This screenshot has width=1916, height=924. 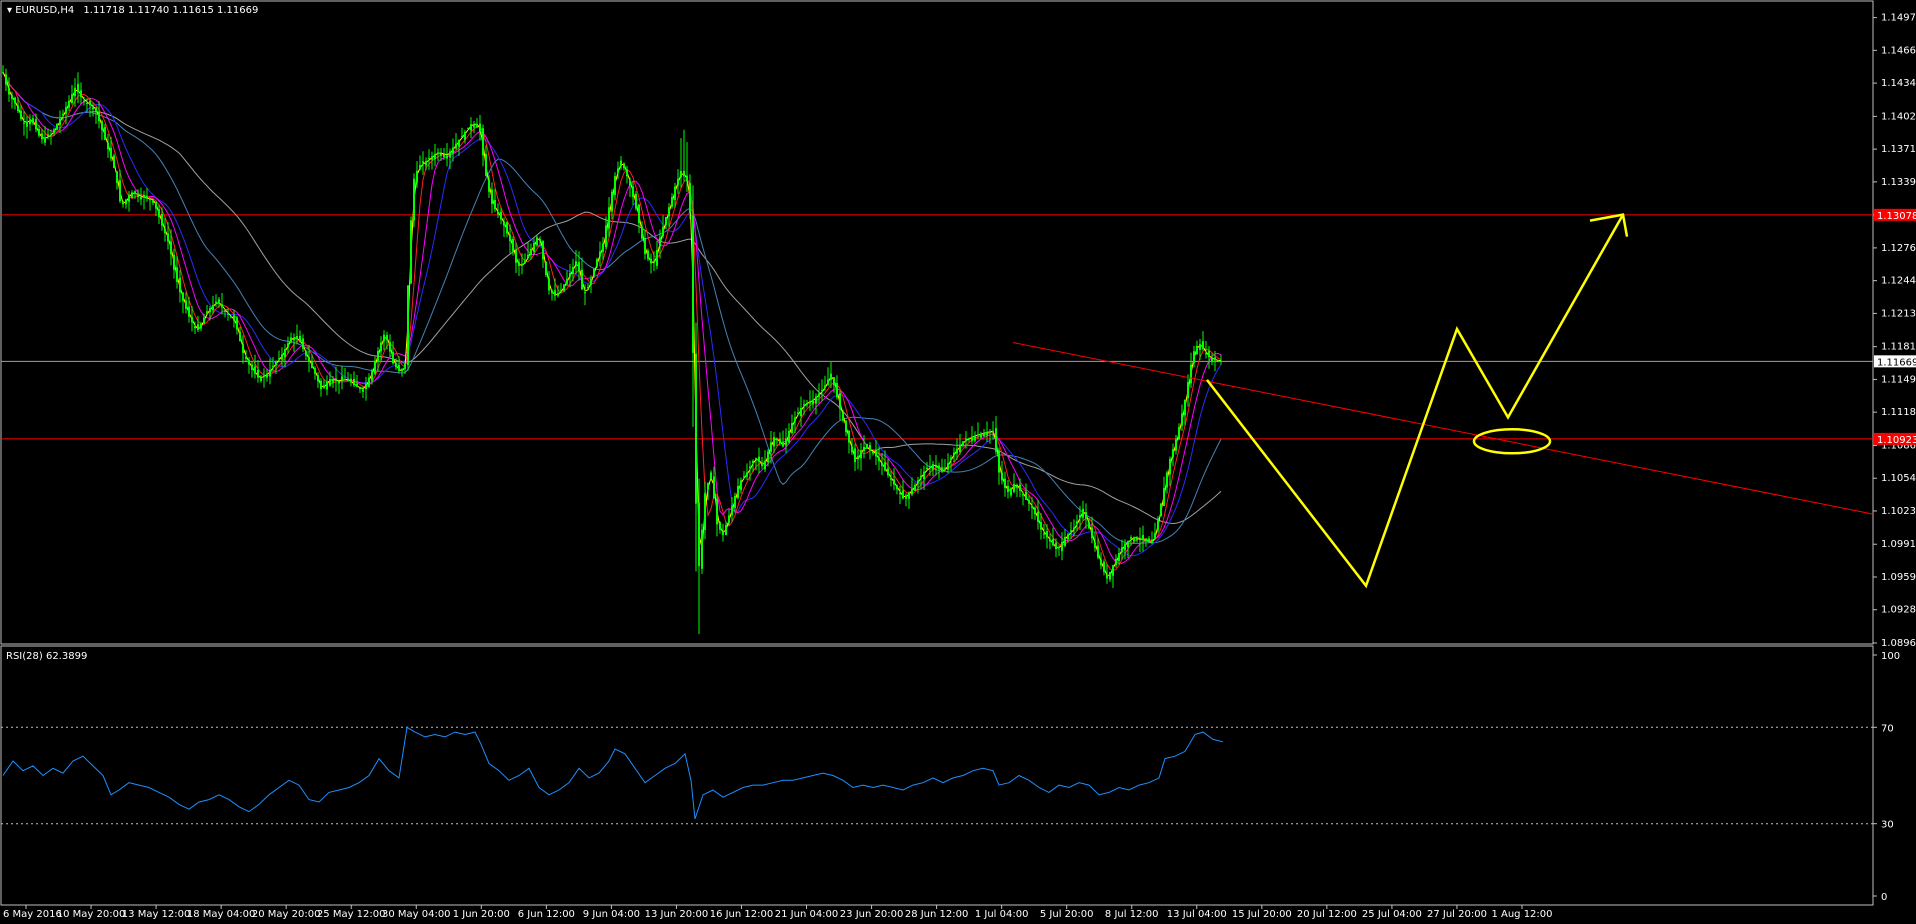 I want to click on horizontal-level-tag: 1.13078, so click(x=1896, y=216).